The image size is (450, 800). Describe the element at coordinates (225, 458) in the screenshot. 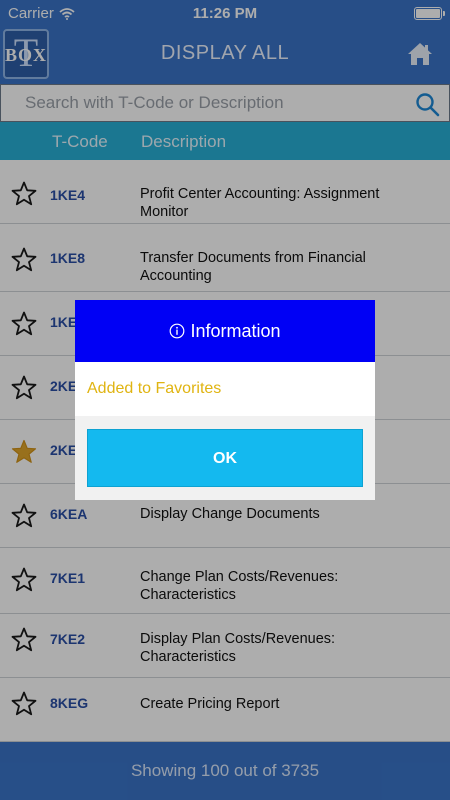

I see `ok-button: OK` at that location.